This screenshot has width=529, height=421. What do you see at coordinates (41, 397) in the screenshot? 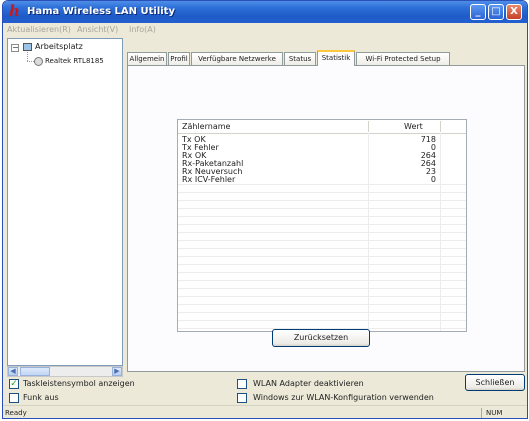
I see `radio-off-label: Funk aus` at bounding box center [41, 397].